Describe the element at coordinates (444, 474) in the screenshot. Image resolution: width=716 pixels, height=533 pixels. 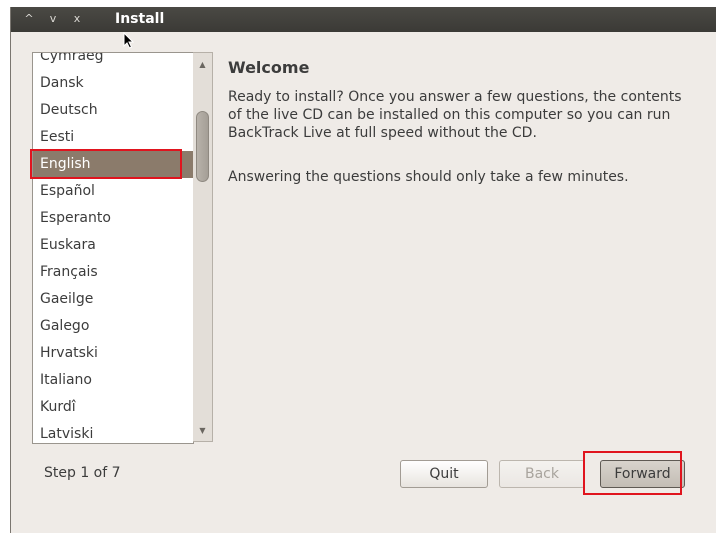
I see `quit-button: Quit` at that location.